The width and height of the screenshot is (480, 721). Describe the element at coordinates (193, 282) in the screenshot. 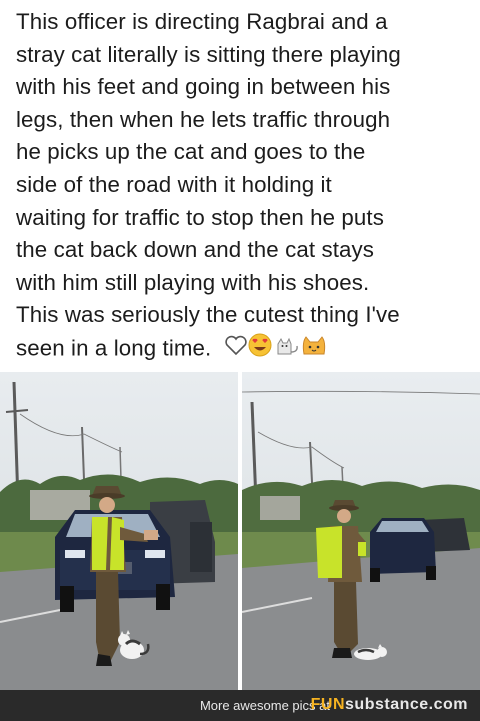

I see `post-line: with him still playing with his shoes.` at that location.